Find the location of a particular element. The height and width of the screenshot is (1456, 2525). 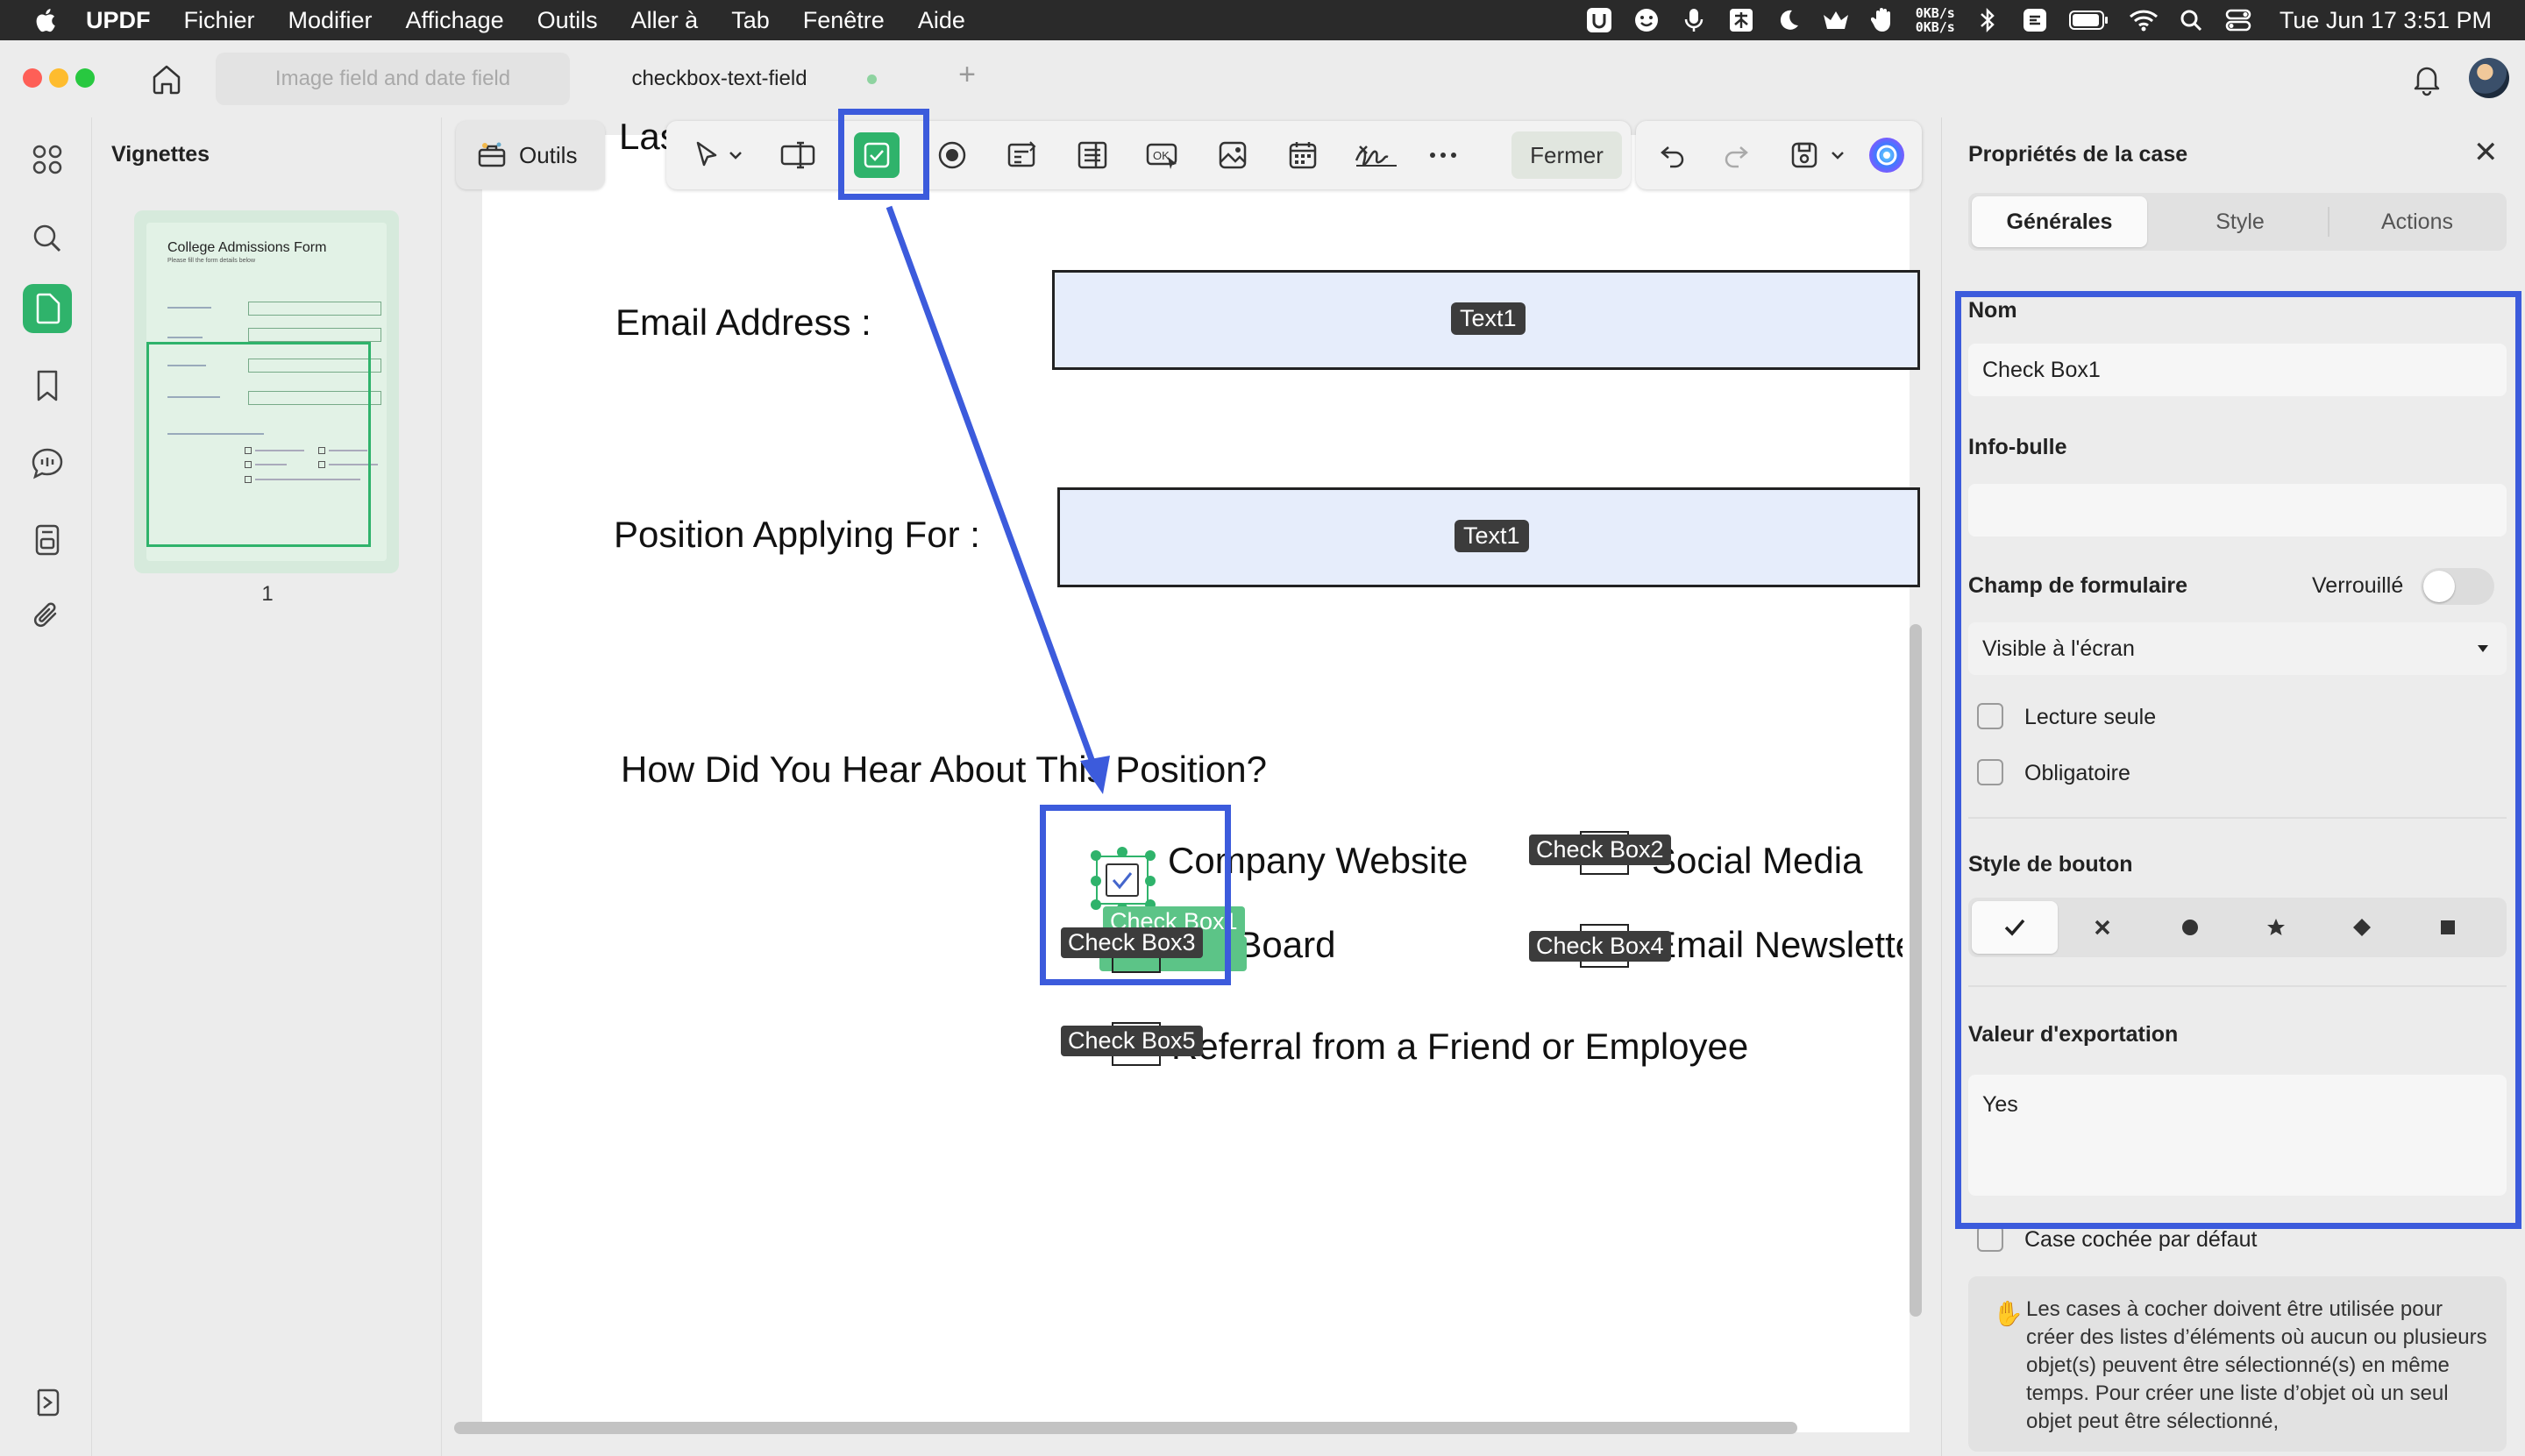

annotation-arrow-icon is located at coordinates (998, 499).